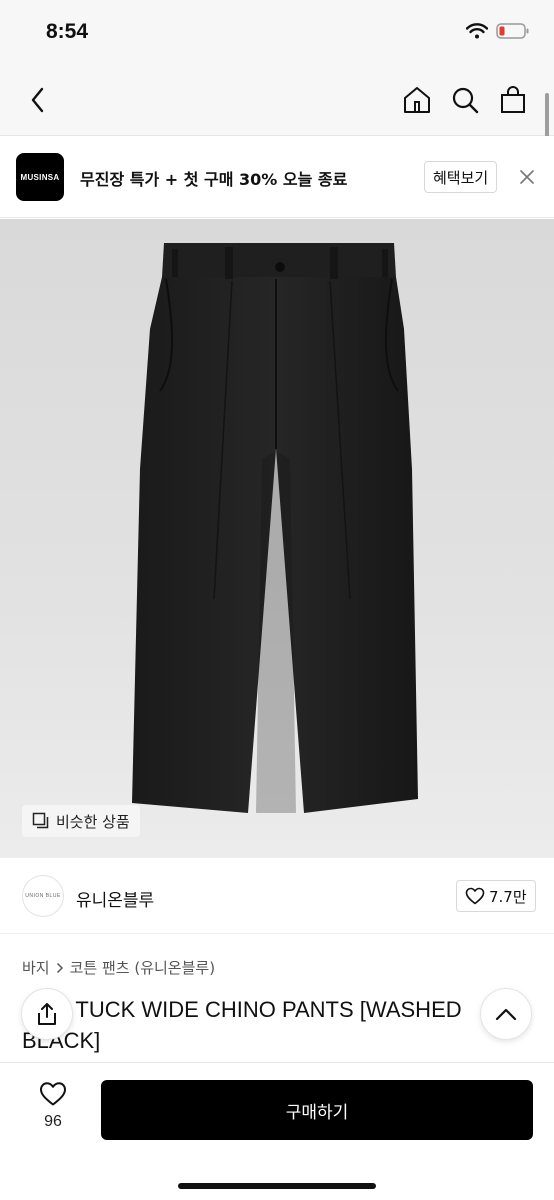  I want to click on home-button, so click(417, 100).